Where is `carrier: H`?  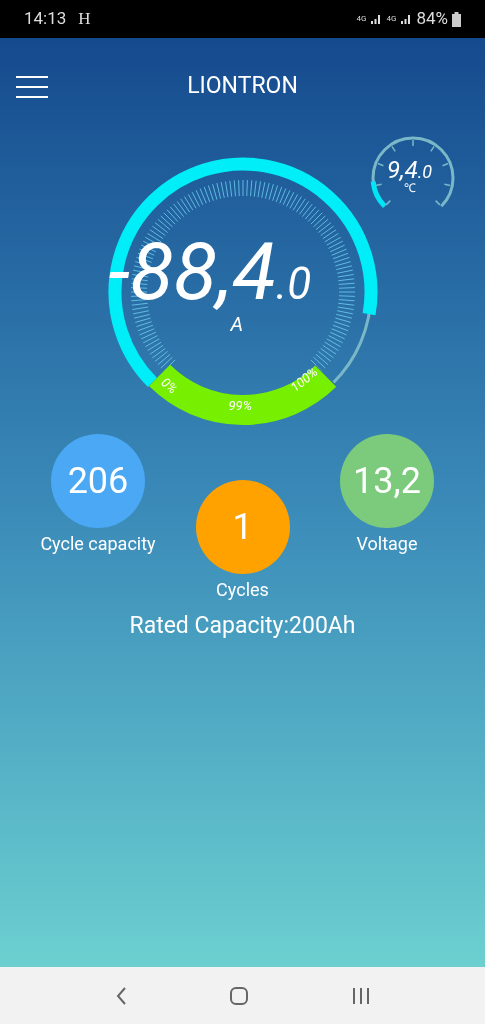 carrier: H is located at coordinates (84, 19).